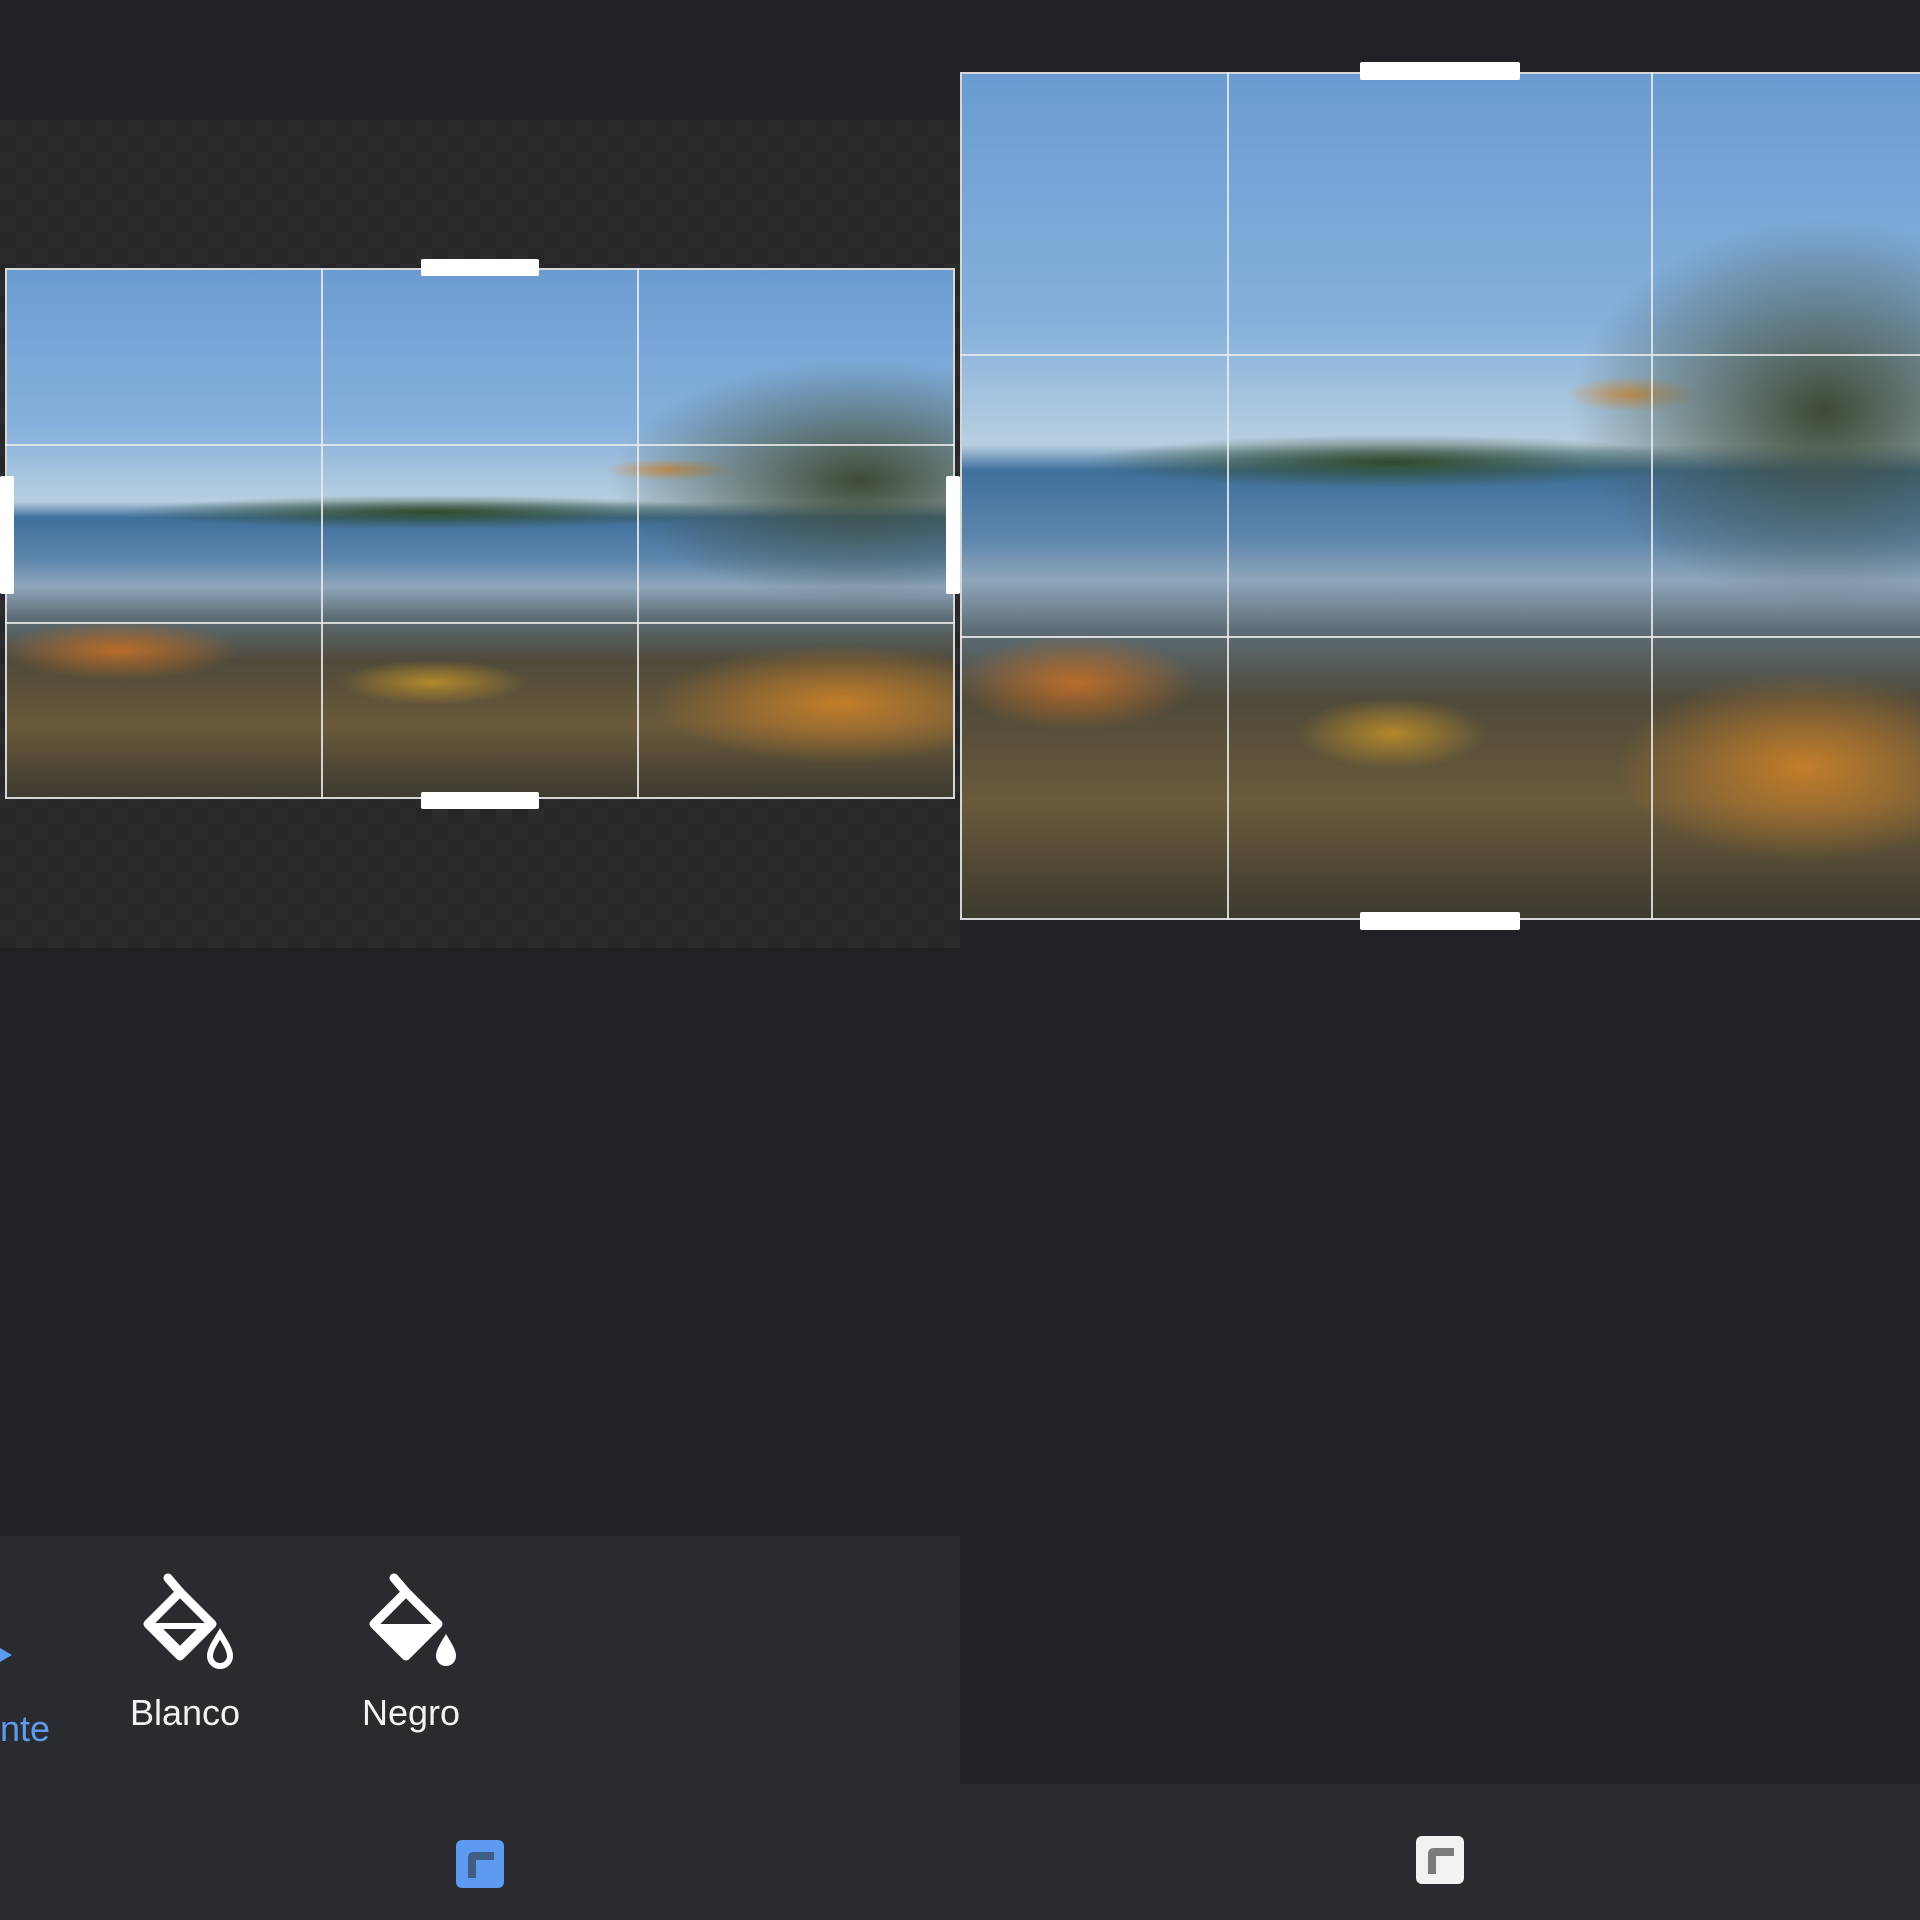 This screenshot has width=1920, height=1920. What do you see at coordinates (411, 1712) in the screenshot?
I see `tool-label-negro: Negro` at bounding box center [411, 1712].